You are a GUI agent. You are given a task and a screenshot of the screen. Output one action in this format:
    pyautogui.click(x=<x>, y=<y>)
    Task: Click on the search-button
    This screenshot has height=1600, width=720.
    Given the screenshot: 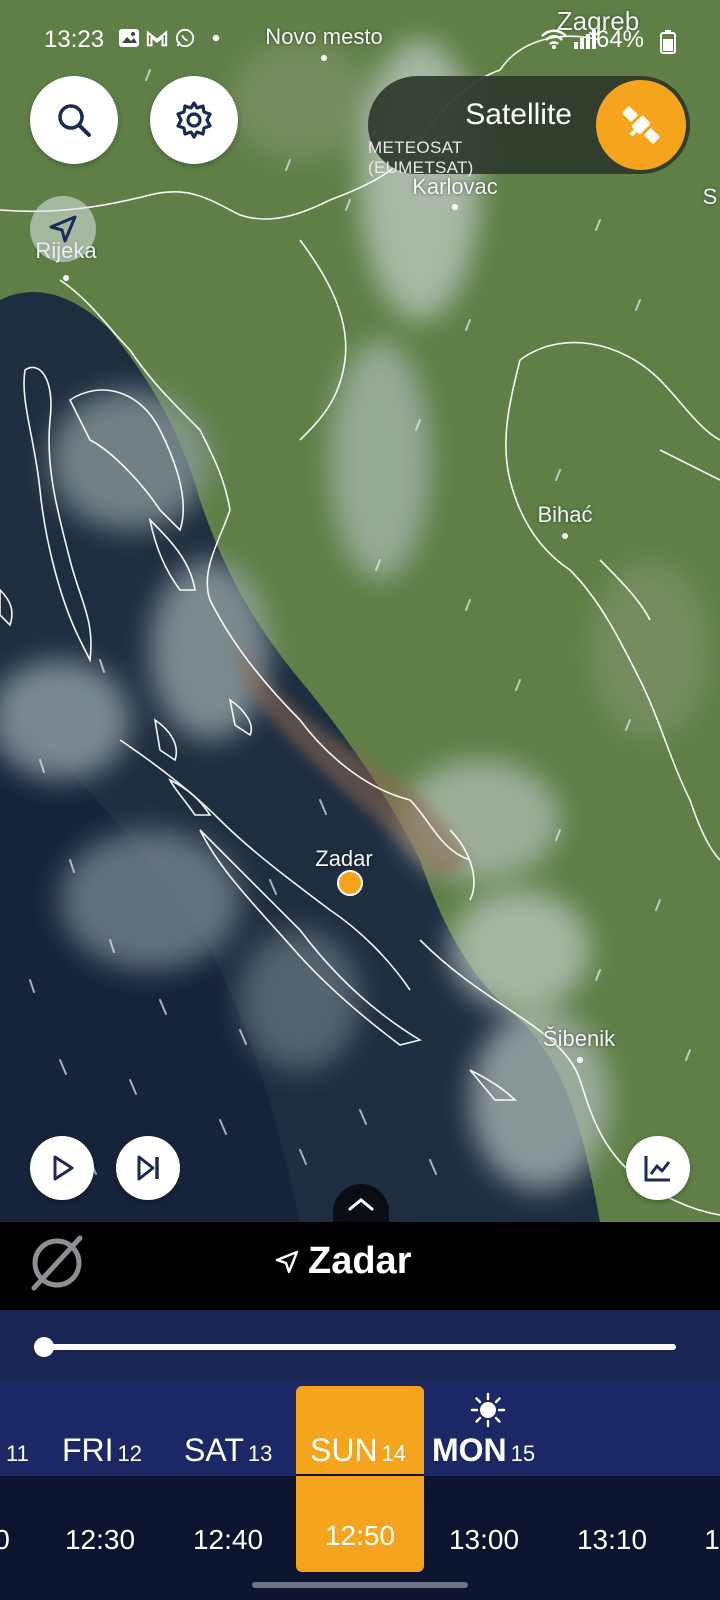 What is the action you would take?
    pyautogui.click(x=74, y=120)
    